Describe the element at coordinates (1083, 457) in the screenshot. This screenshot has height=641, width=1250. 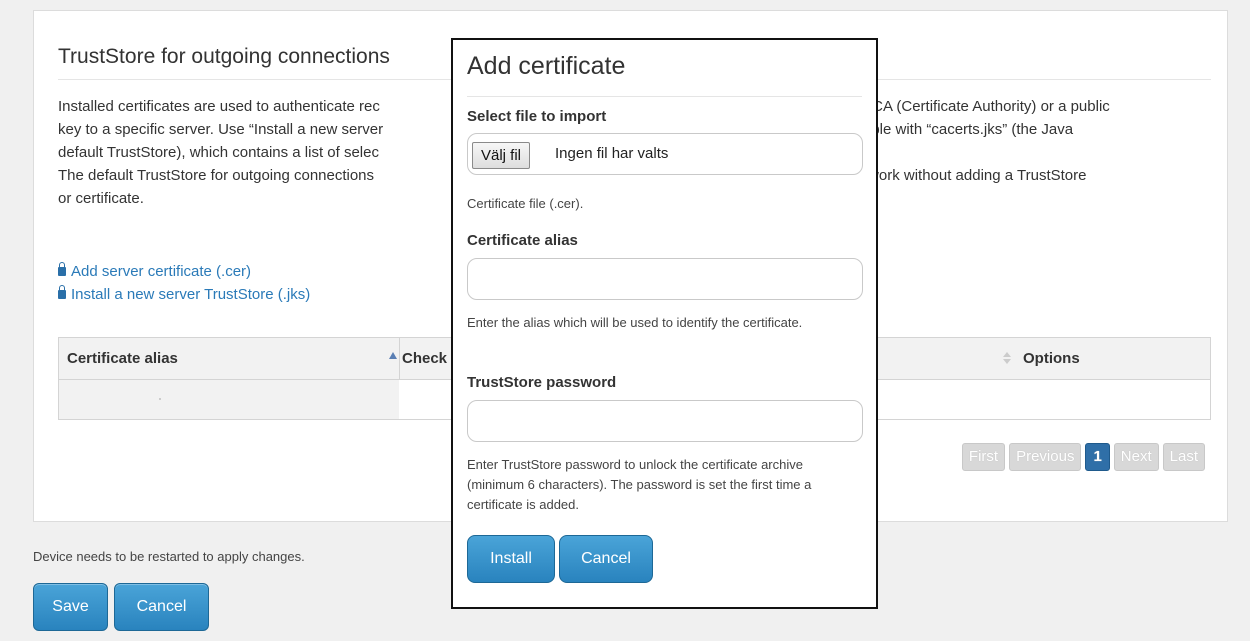
I see `pagination: First Previous 1 Next Last` at that location.